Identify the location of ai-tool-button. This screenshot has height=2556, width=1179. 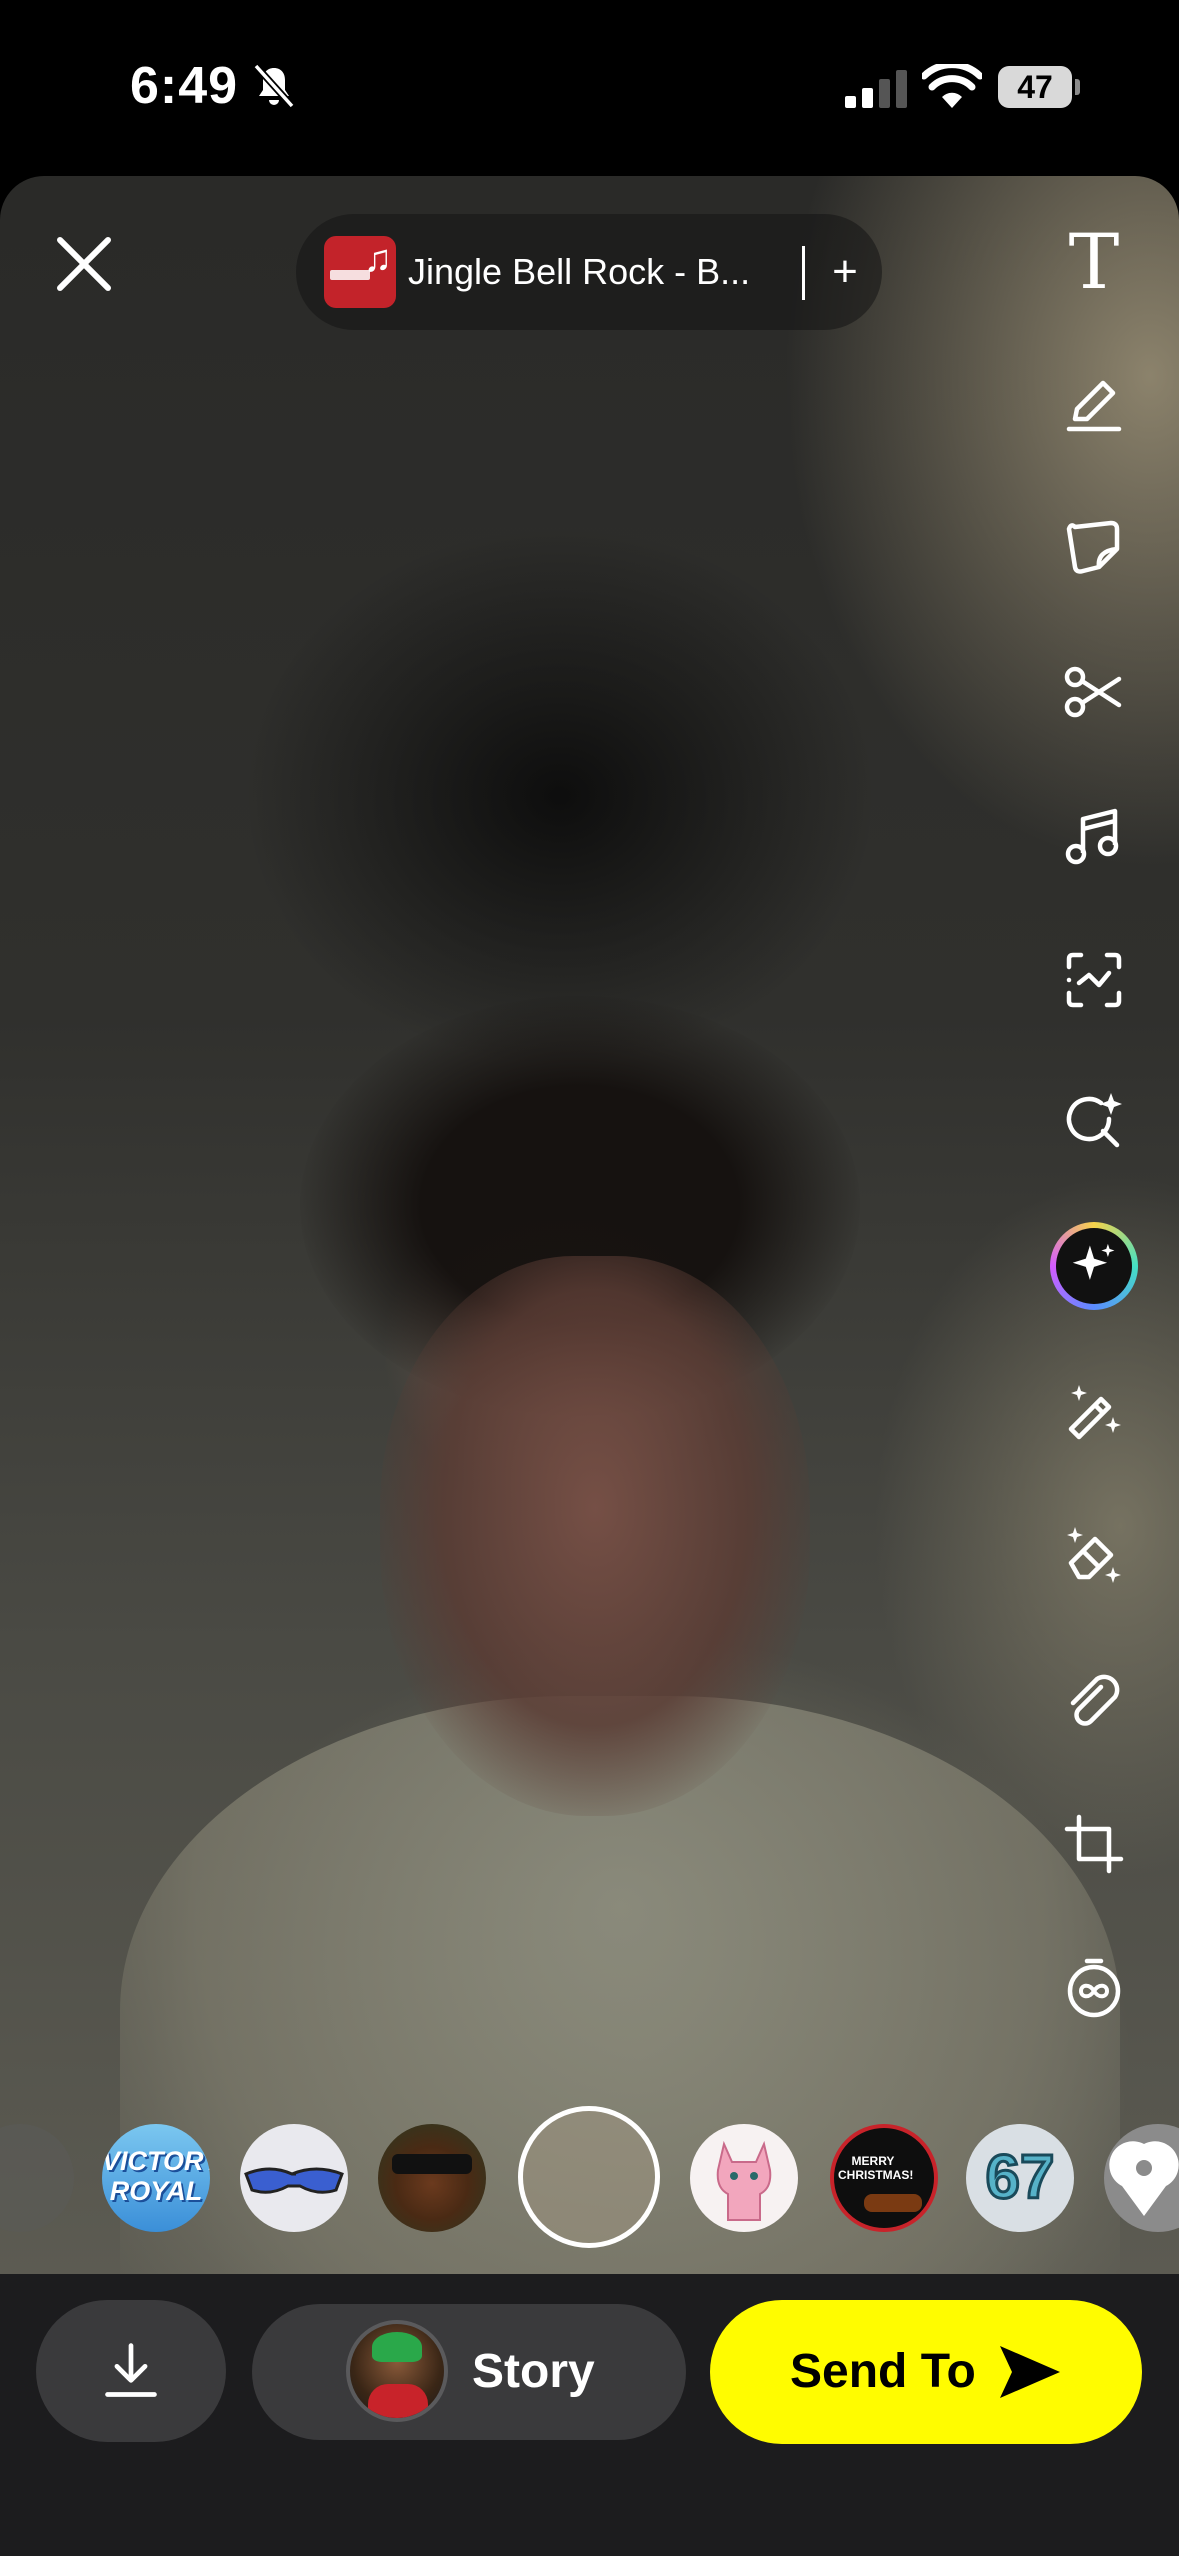
(1094, 1266).